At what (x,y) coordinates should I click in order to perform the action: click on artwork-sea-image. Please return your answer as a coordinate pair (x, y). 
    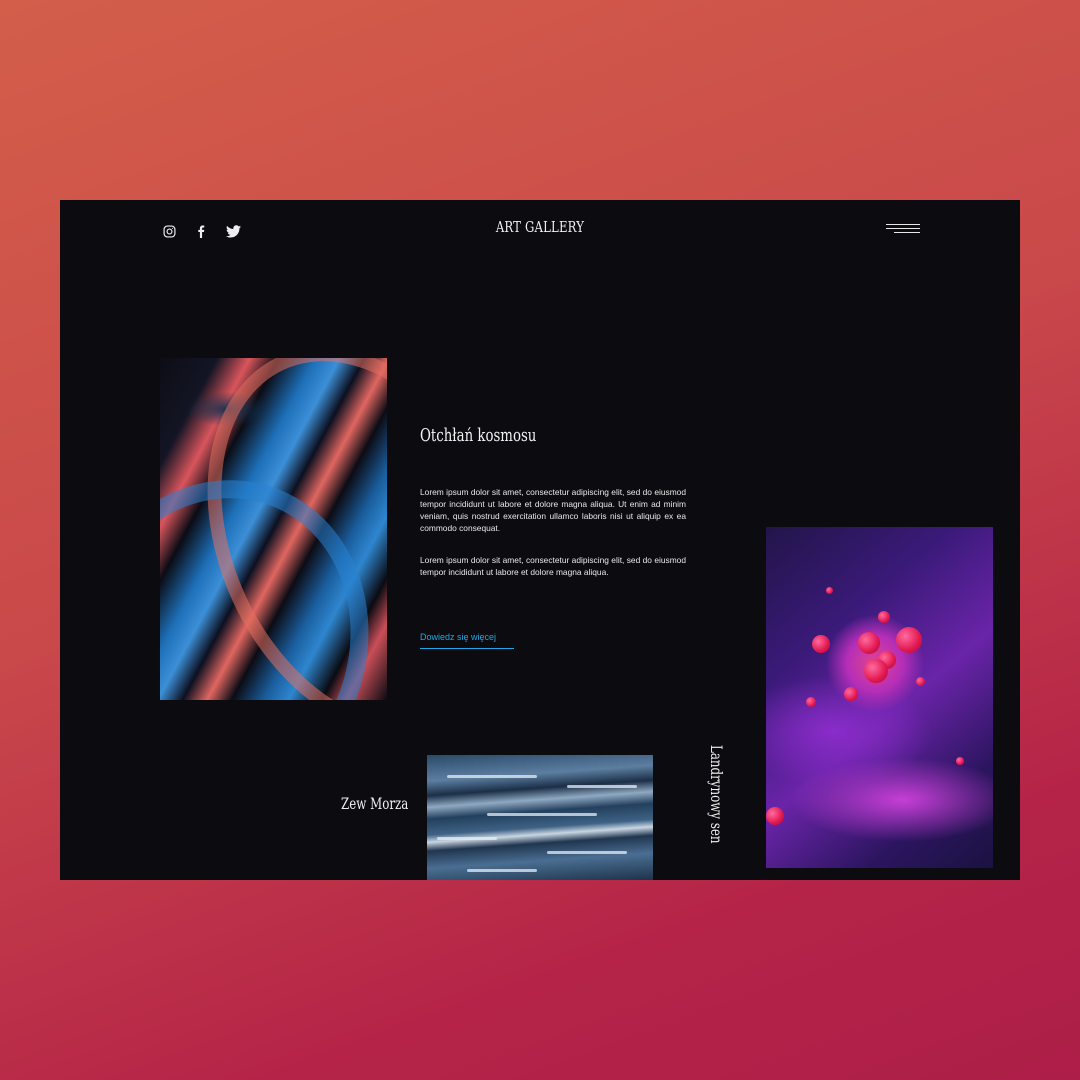
    Looking at the image, I should click on (540, 817).